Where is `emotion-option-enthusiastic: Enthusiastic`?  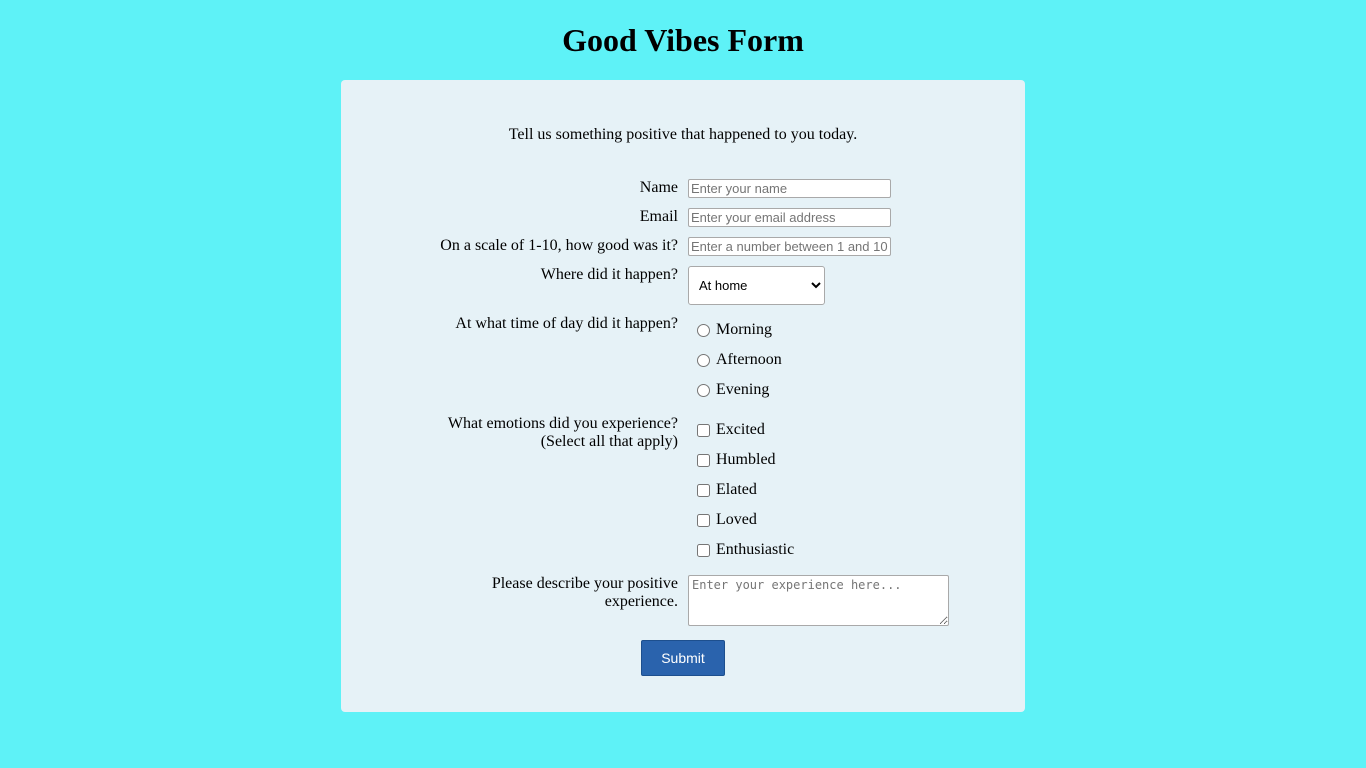
emotion-option-enthusiastic: Enthusiastic is located at coordinates (745, 550).